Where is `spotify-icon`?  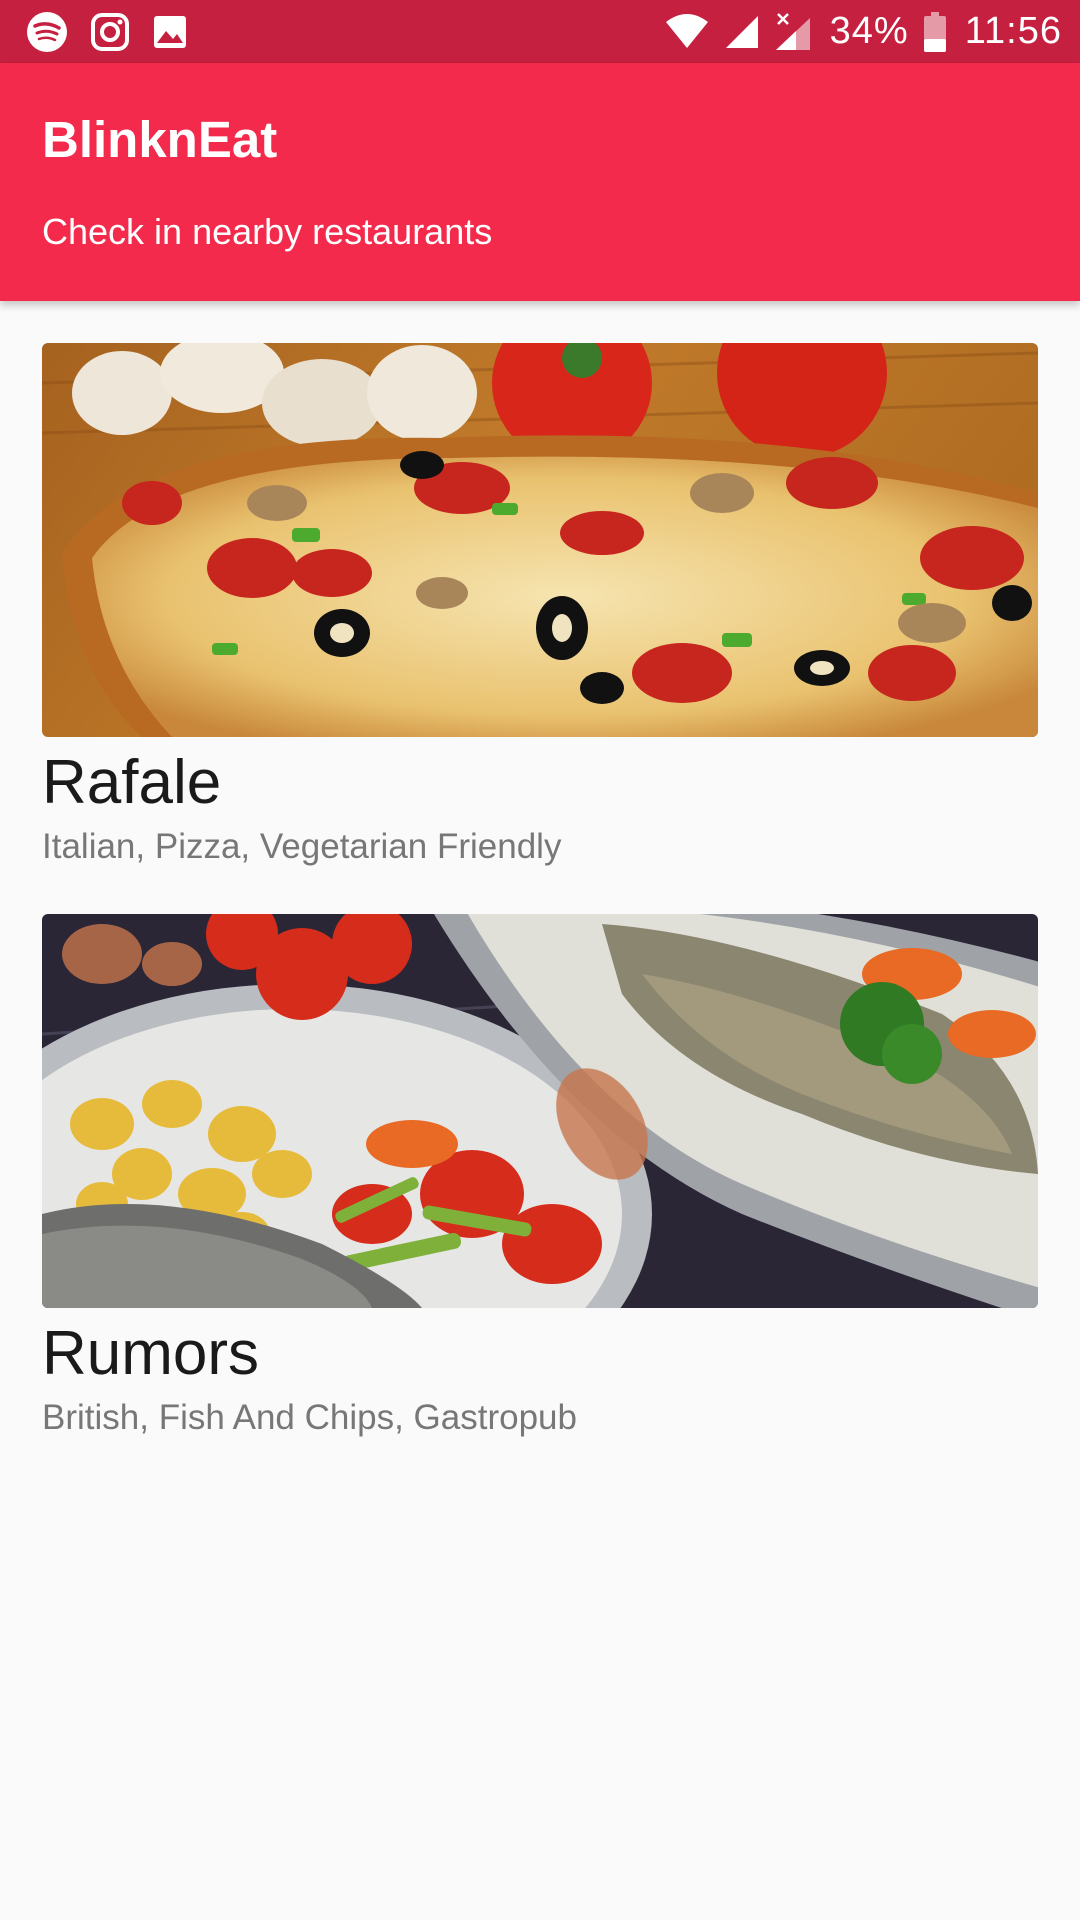
spotify-icon is located at coordinates (47, 32).